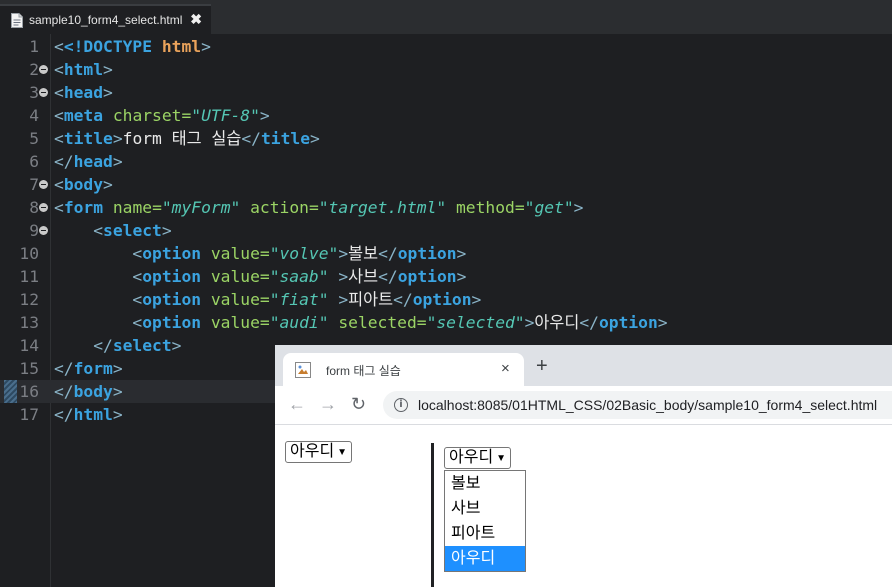 This screenshot has width=892, height=587. Describe the element at coordinates (485, 483) in the screenshot. I see `option-volvo: 볼보` at that location.